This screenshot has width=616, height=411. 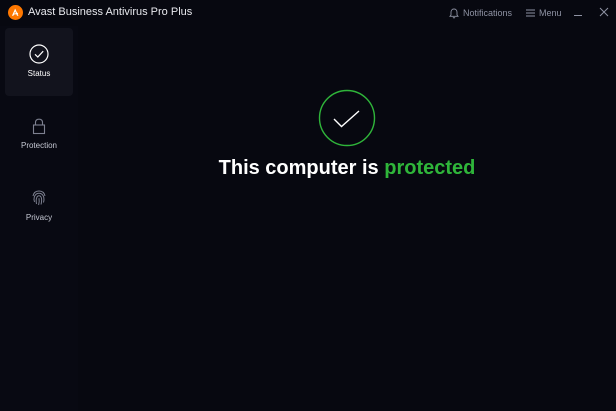 What do you see at coordinates (39, 198) in the screenshot?
I see `fingerprint-icon` at bounding box center [39, 198].